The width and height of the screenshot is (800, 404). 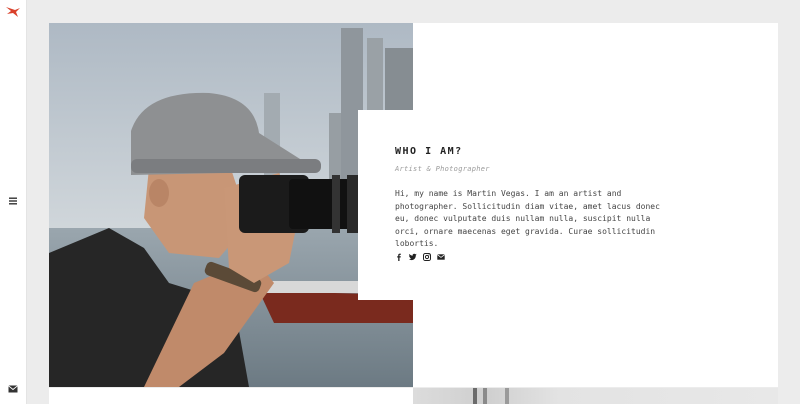 What do you see at coordinates (13, 12) in the screenshot?
I see `bird-logo` at bounding box center [13, 12].